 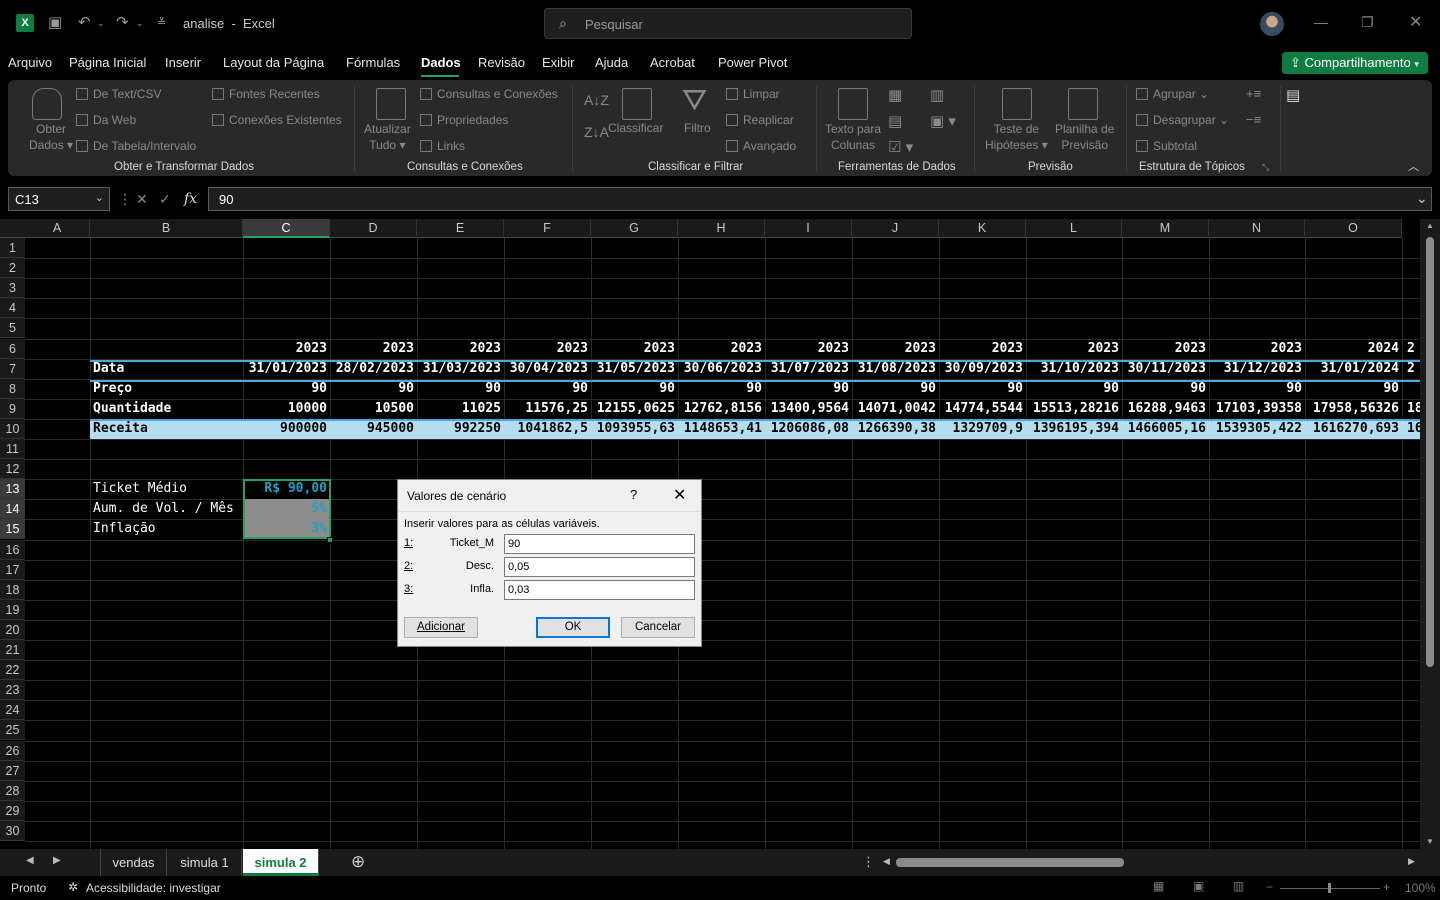 I want to click on help-icon: ?, so click(x=633, y=494).